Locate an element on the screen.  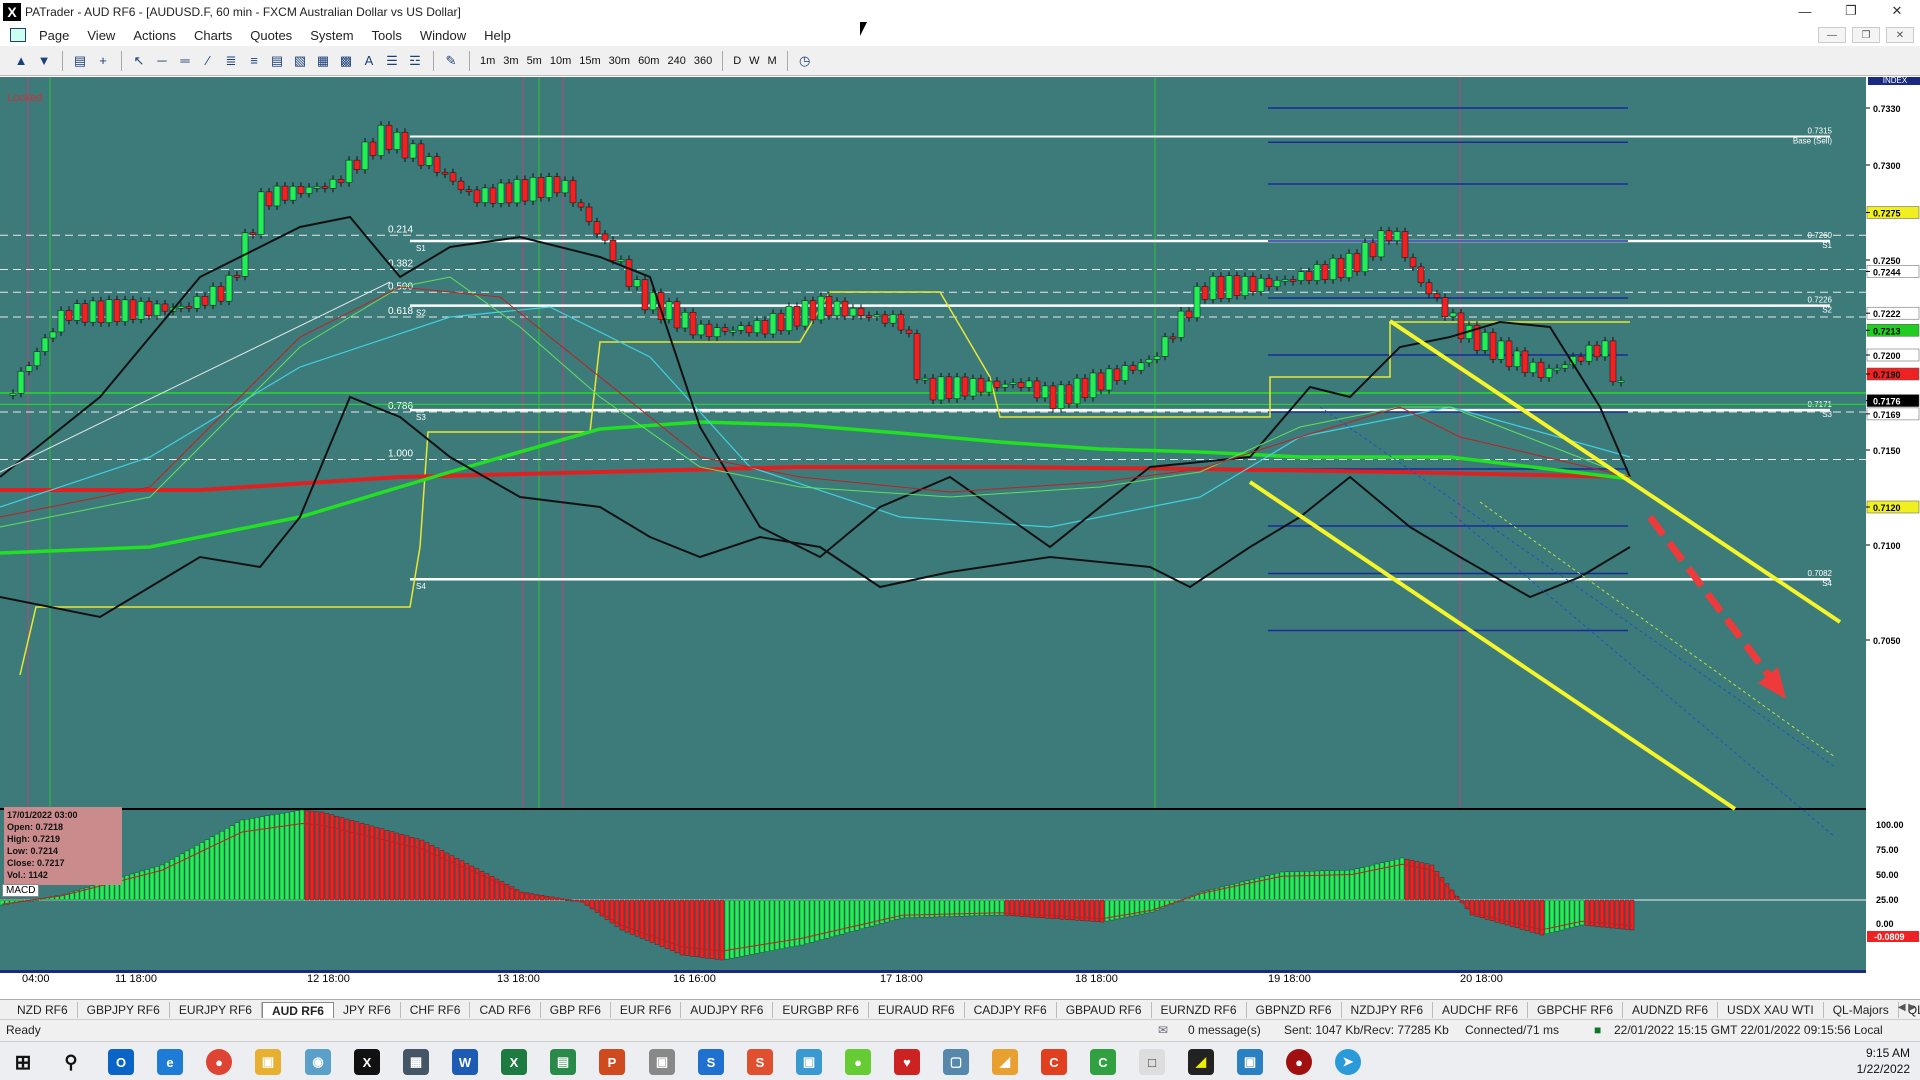
menu-tools: Tools is located at coordinates (387, 35).